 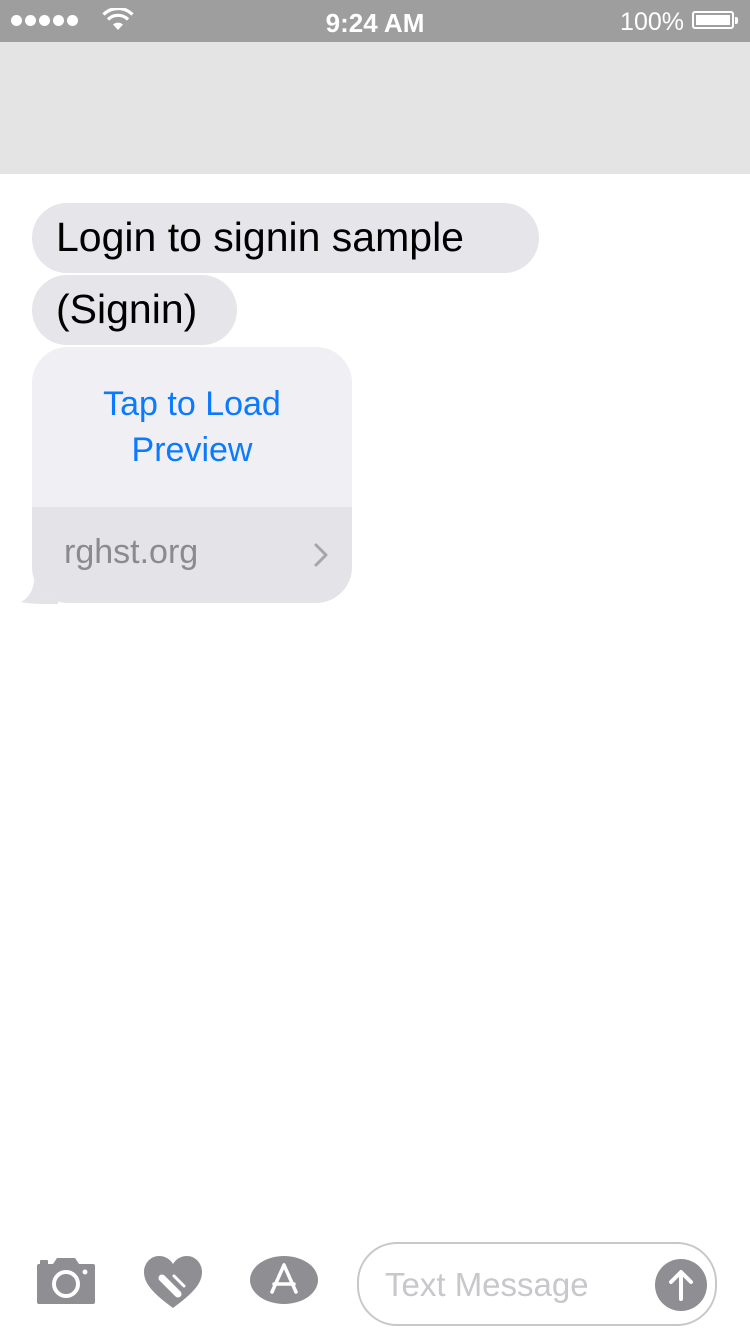 What do you see at coordinates (487, 1284) in the screenshot?
I see `message-placeholder: Text Message` at bounding box center [487, 1284].